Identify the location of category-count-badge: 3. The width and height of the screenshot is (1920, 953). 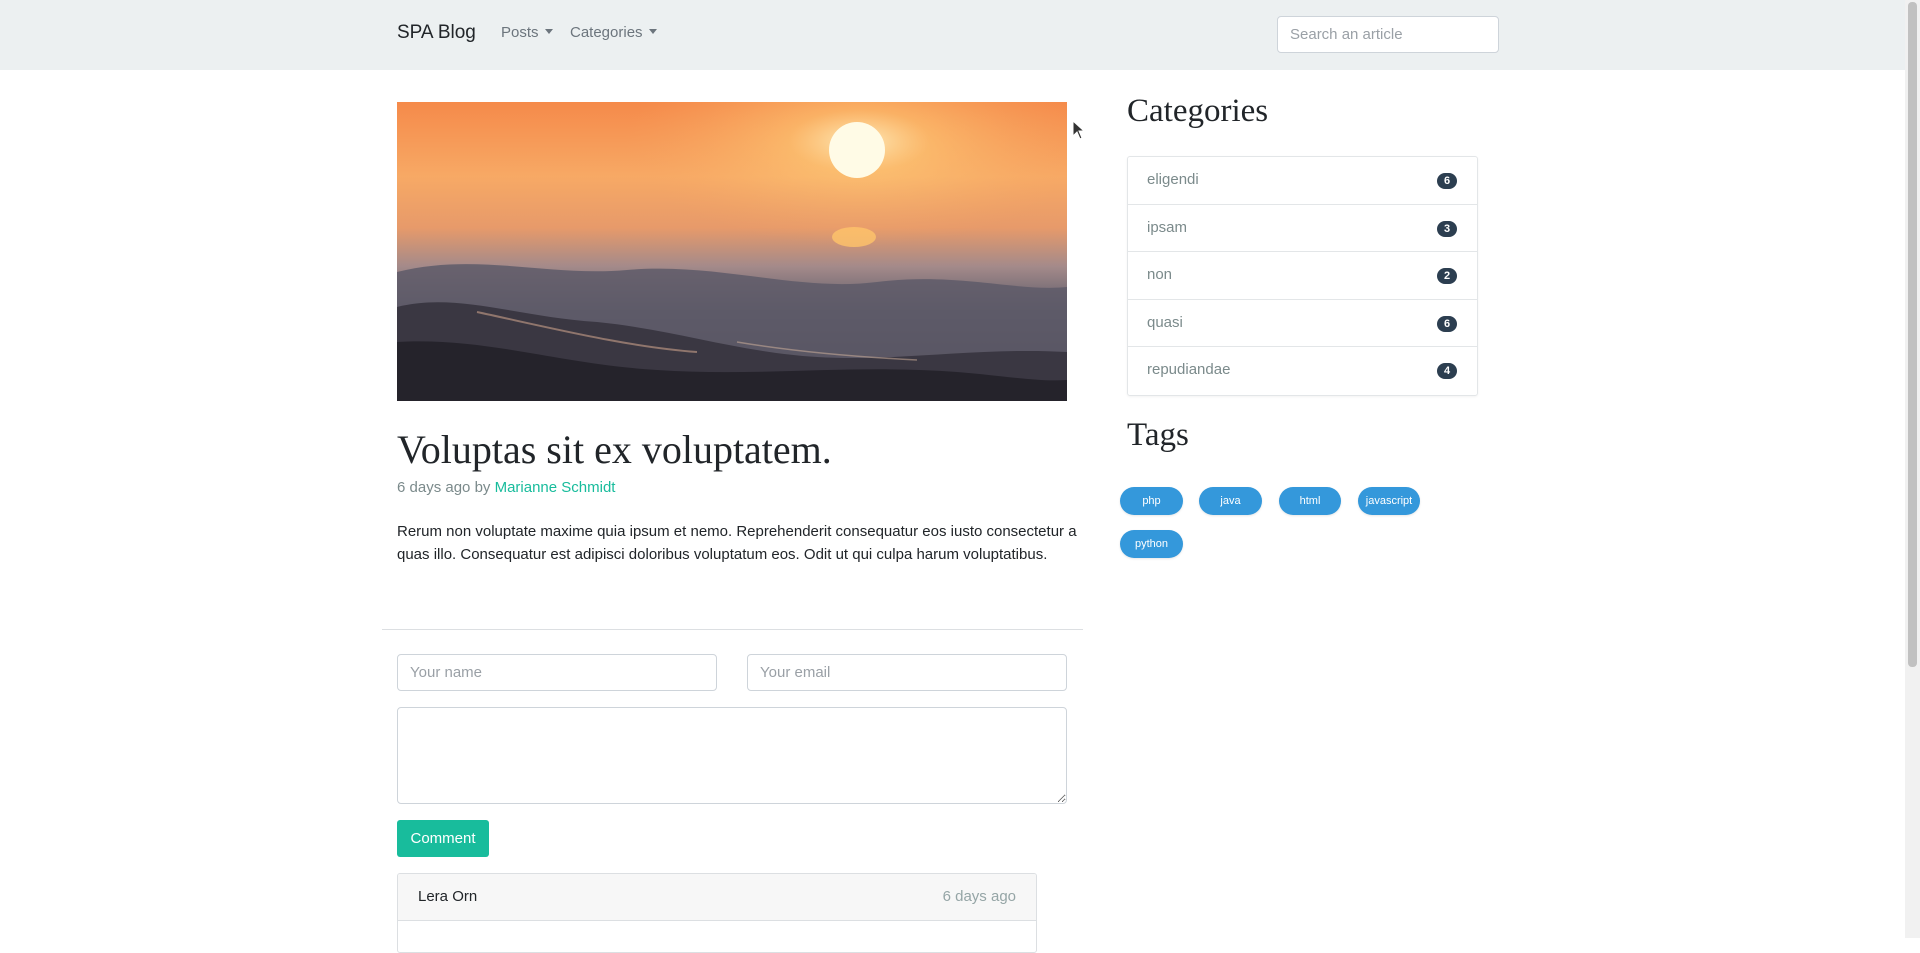
(1447, 228).